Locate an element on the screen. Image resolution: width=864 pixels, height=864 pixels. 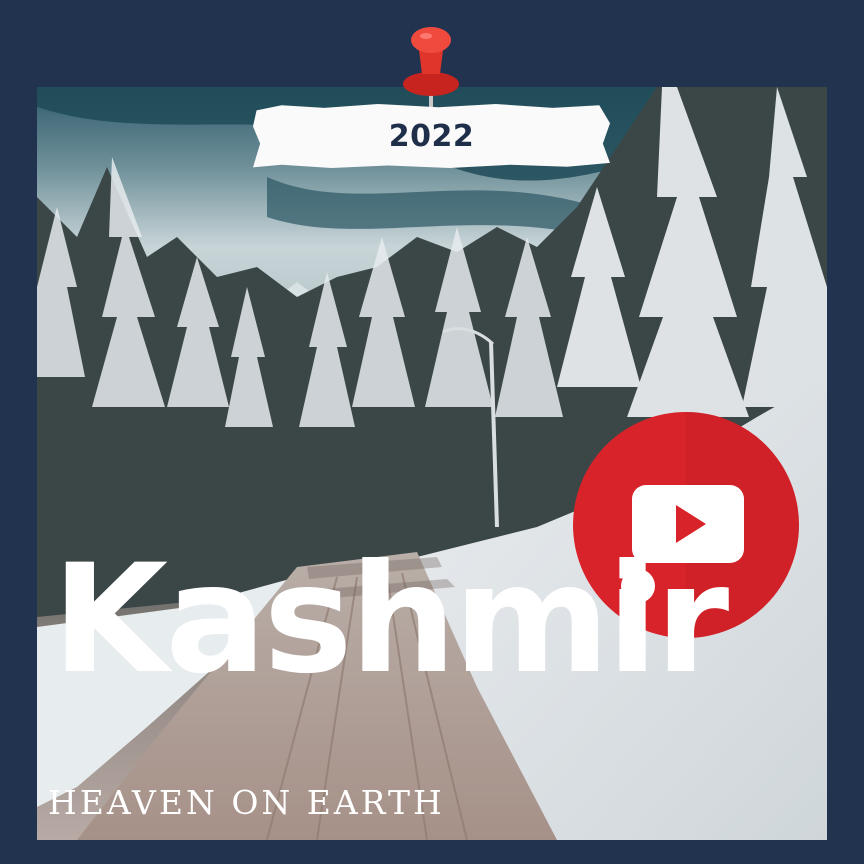
year-label: 2022 is located at coordinates (431, 136).